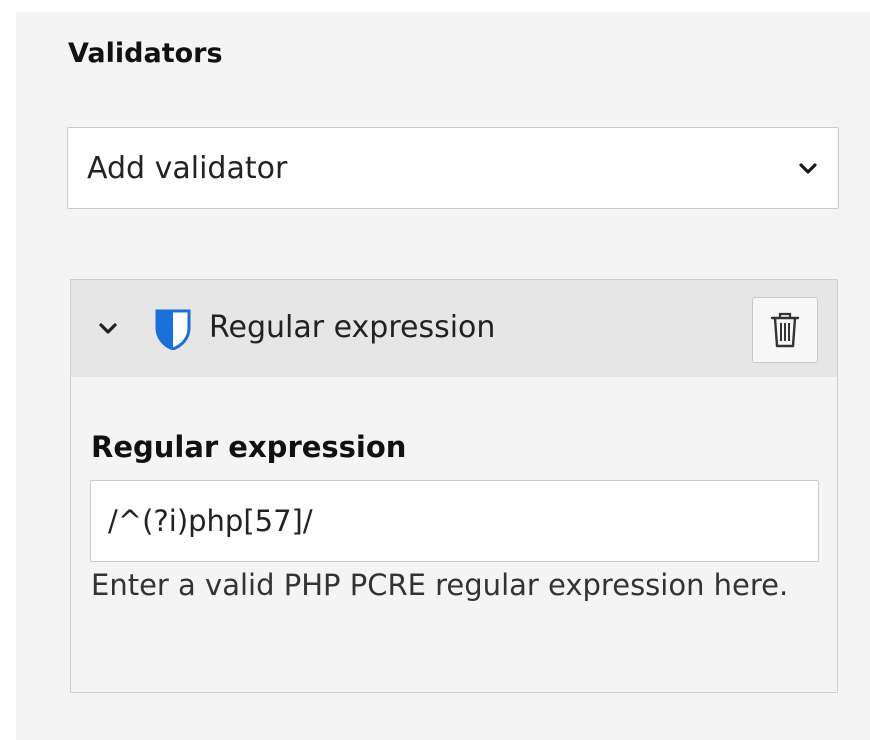 This screenshot has width=870, height=740. I want to click on chevron-down-icon, so click(808, 168).